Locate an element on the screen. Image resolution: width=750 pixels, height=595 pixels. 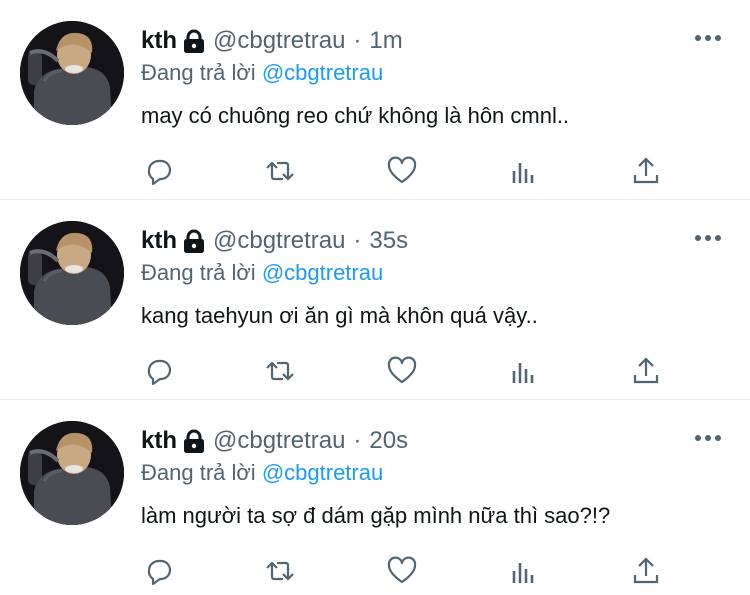
tweet-header: kth @cbgtretrau · 1m is located at coordinates (272, 41).